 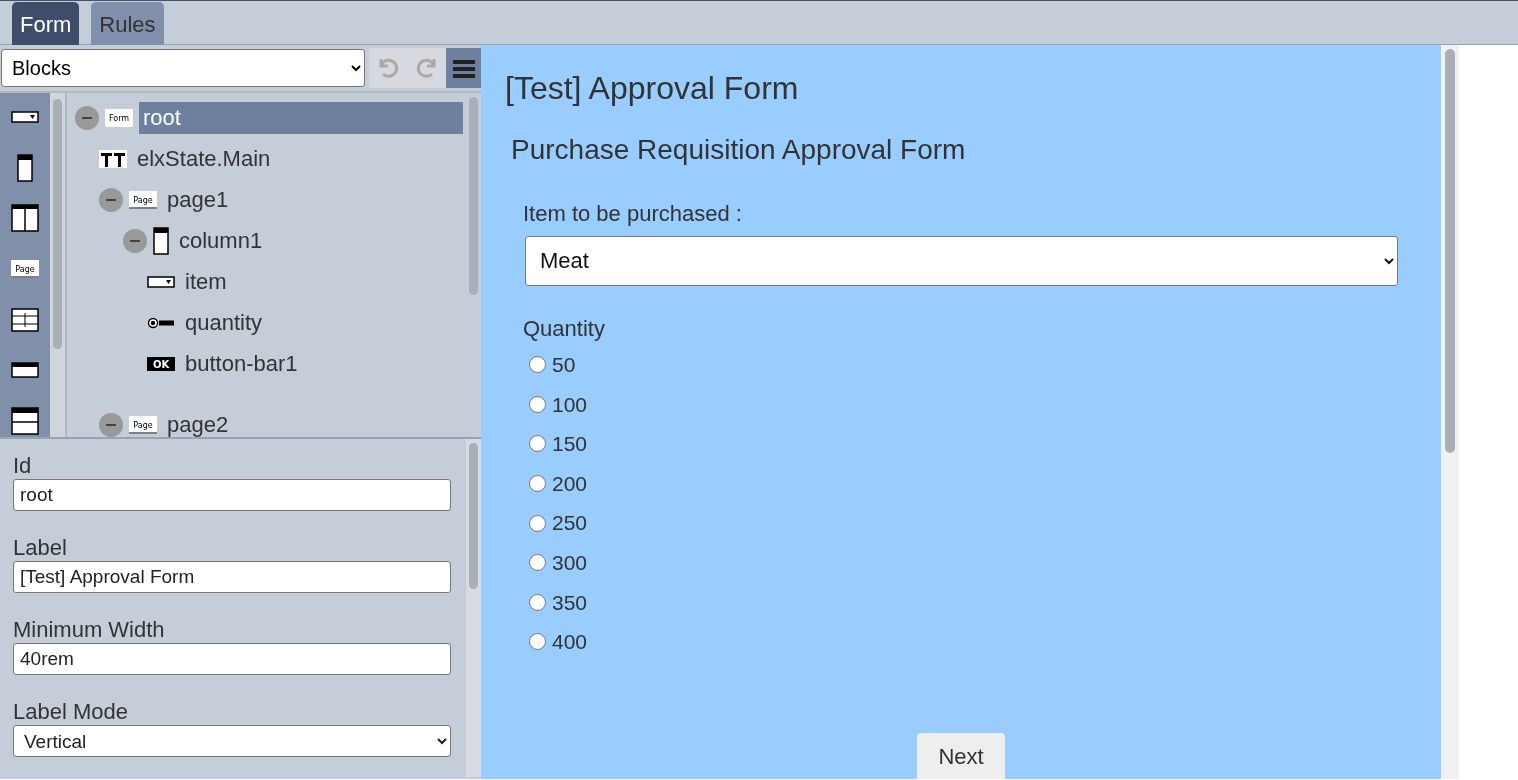 I want to click on field-label: Label, so click(x=40, y=548).